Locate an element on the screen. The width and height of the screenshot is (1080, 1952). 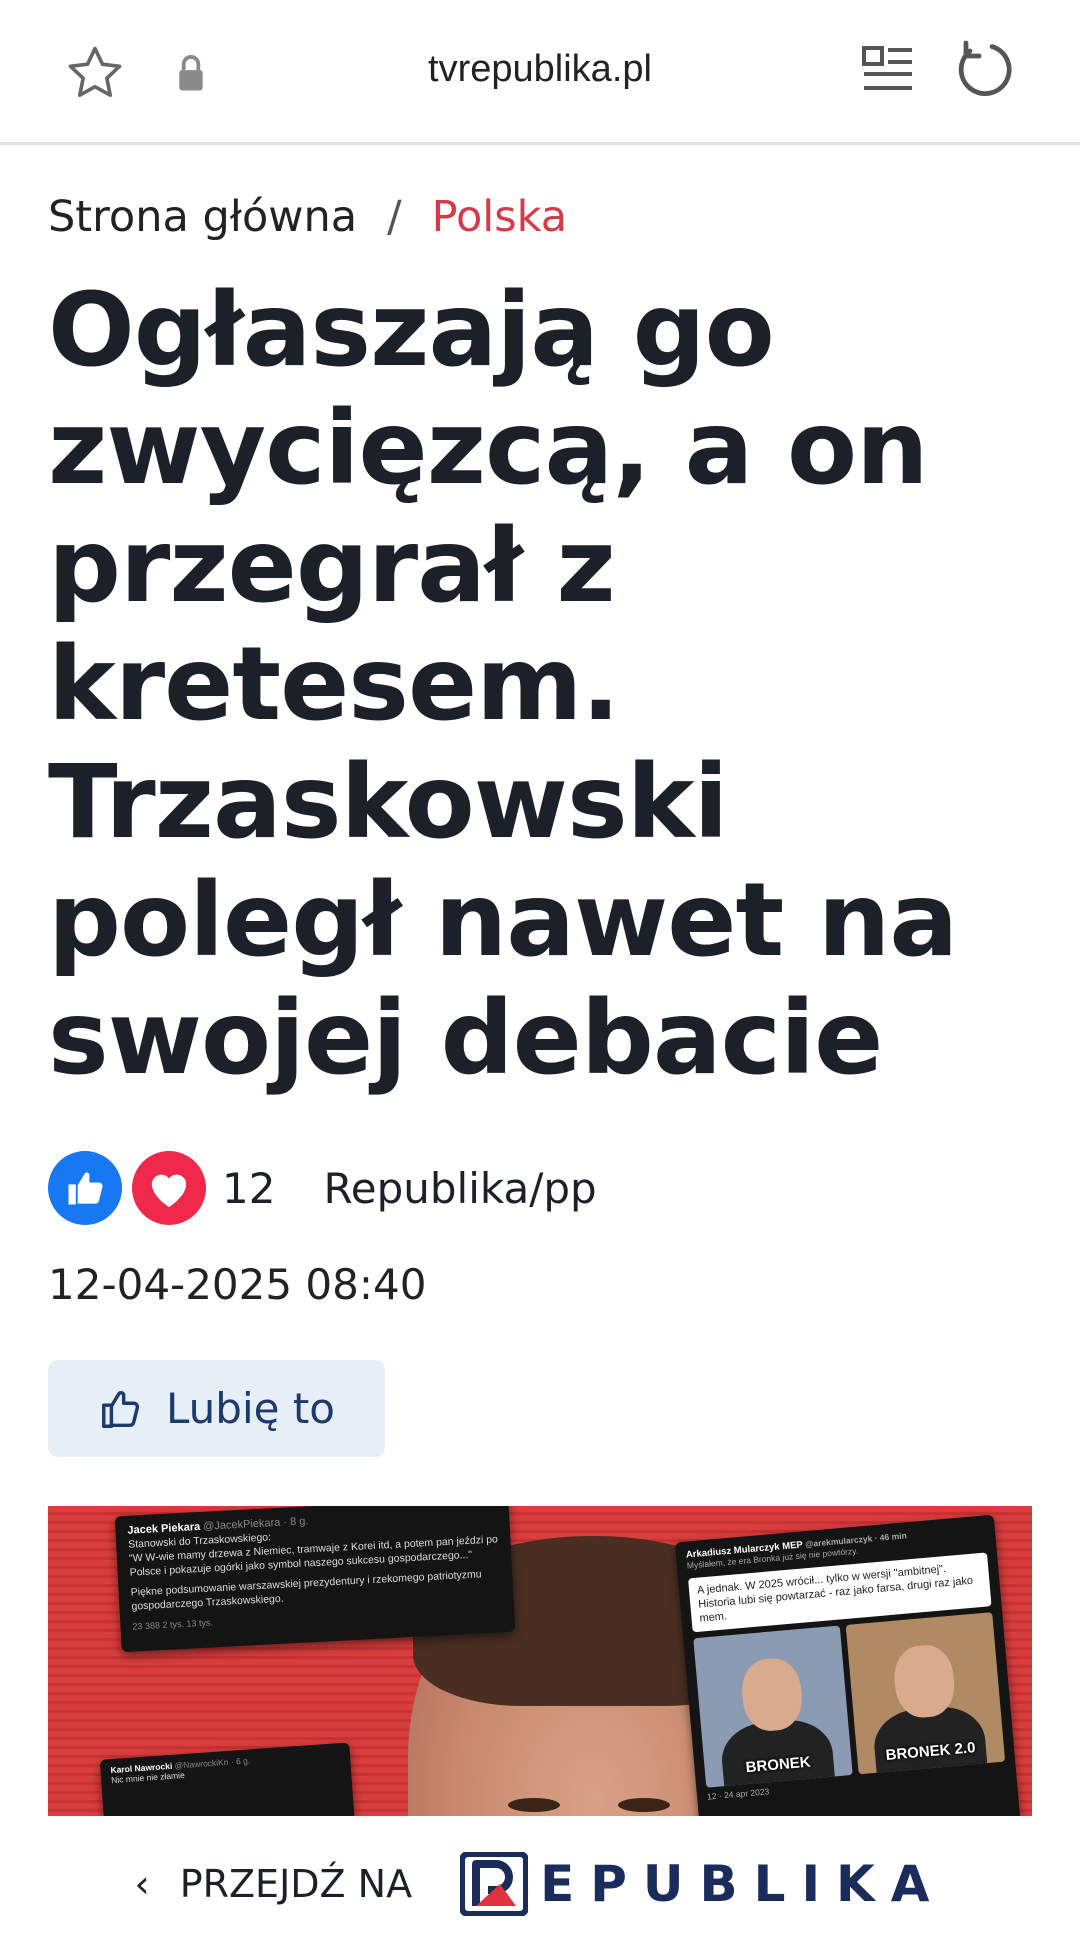
browser-top-bar: tvrepublika.pl is located at coordinates (540, 72).